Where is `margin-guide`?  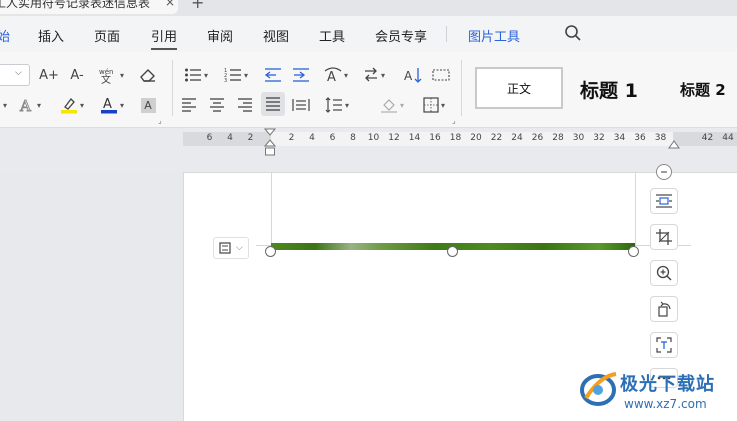 margin-guide is located at coordinates (635, 212).